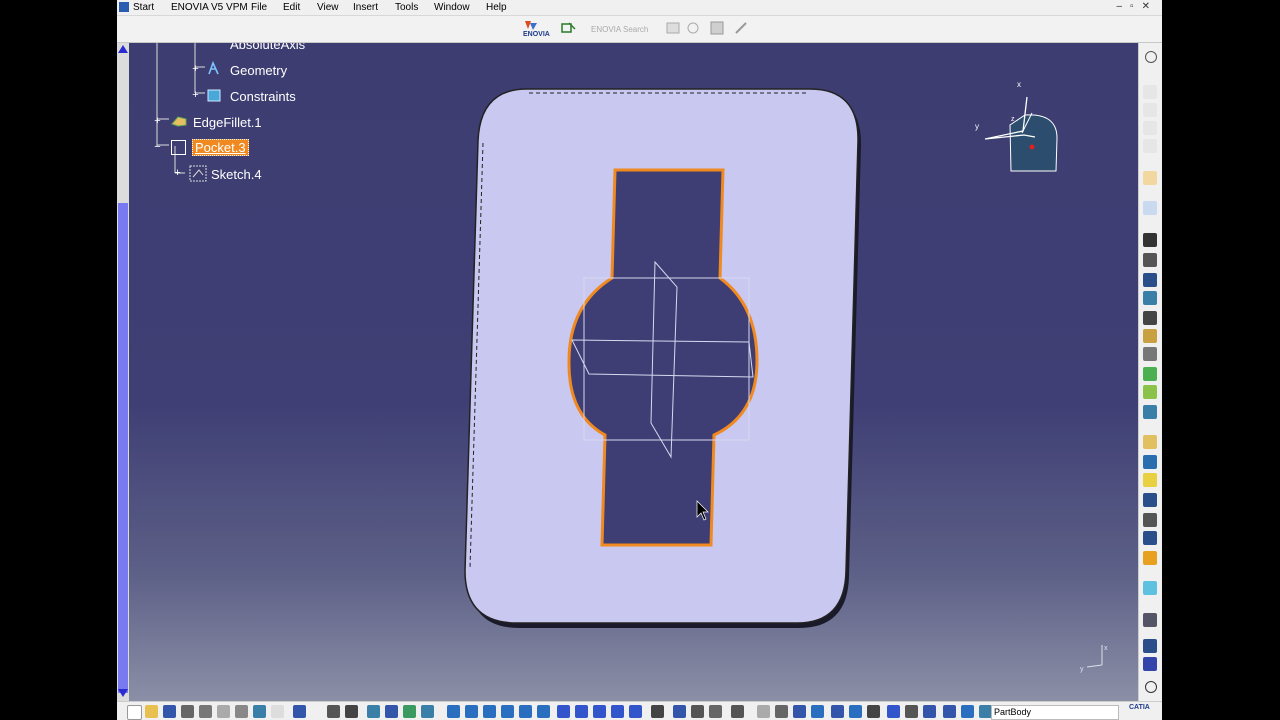 Image resolution: width=1280 pixels, height=720 pixels. Describe the element at coordinates (406, 7) in the screenshot. I see `menu-tools: Tools` at that location.